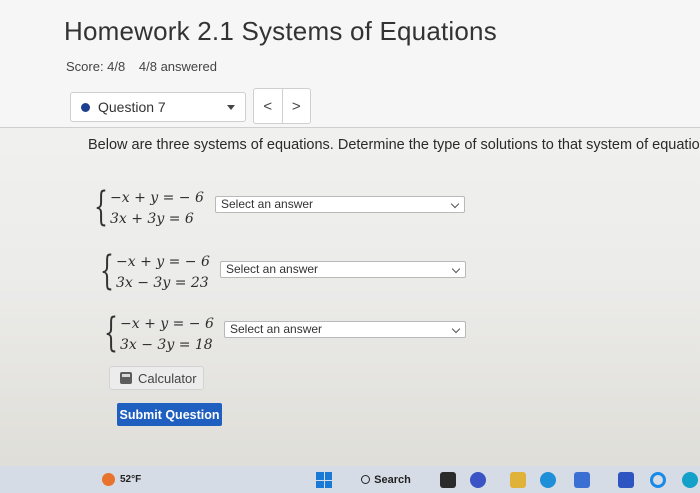  I want to click on equation-system-1: { −x + y = − 6 3x + 3y = 6, so click(154, 209).